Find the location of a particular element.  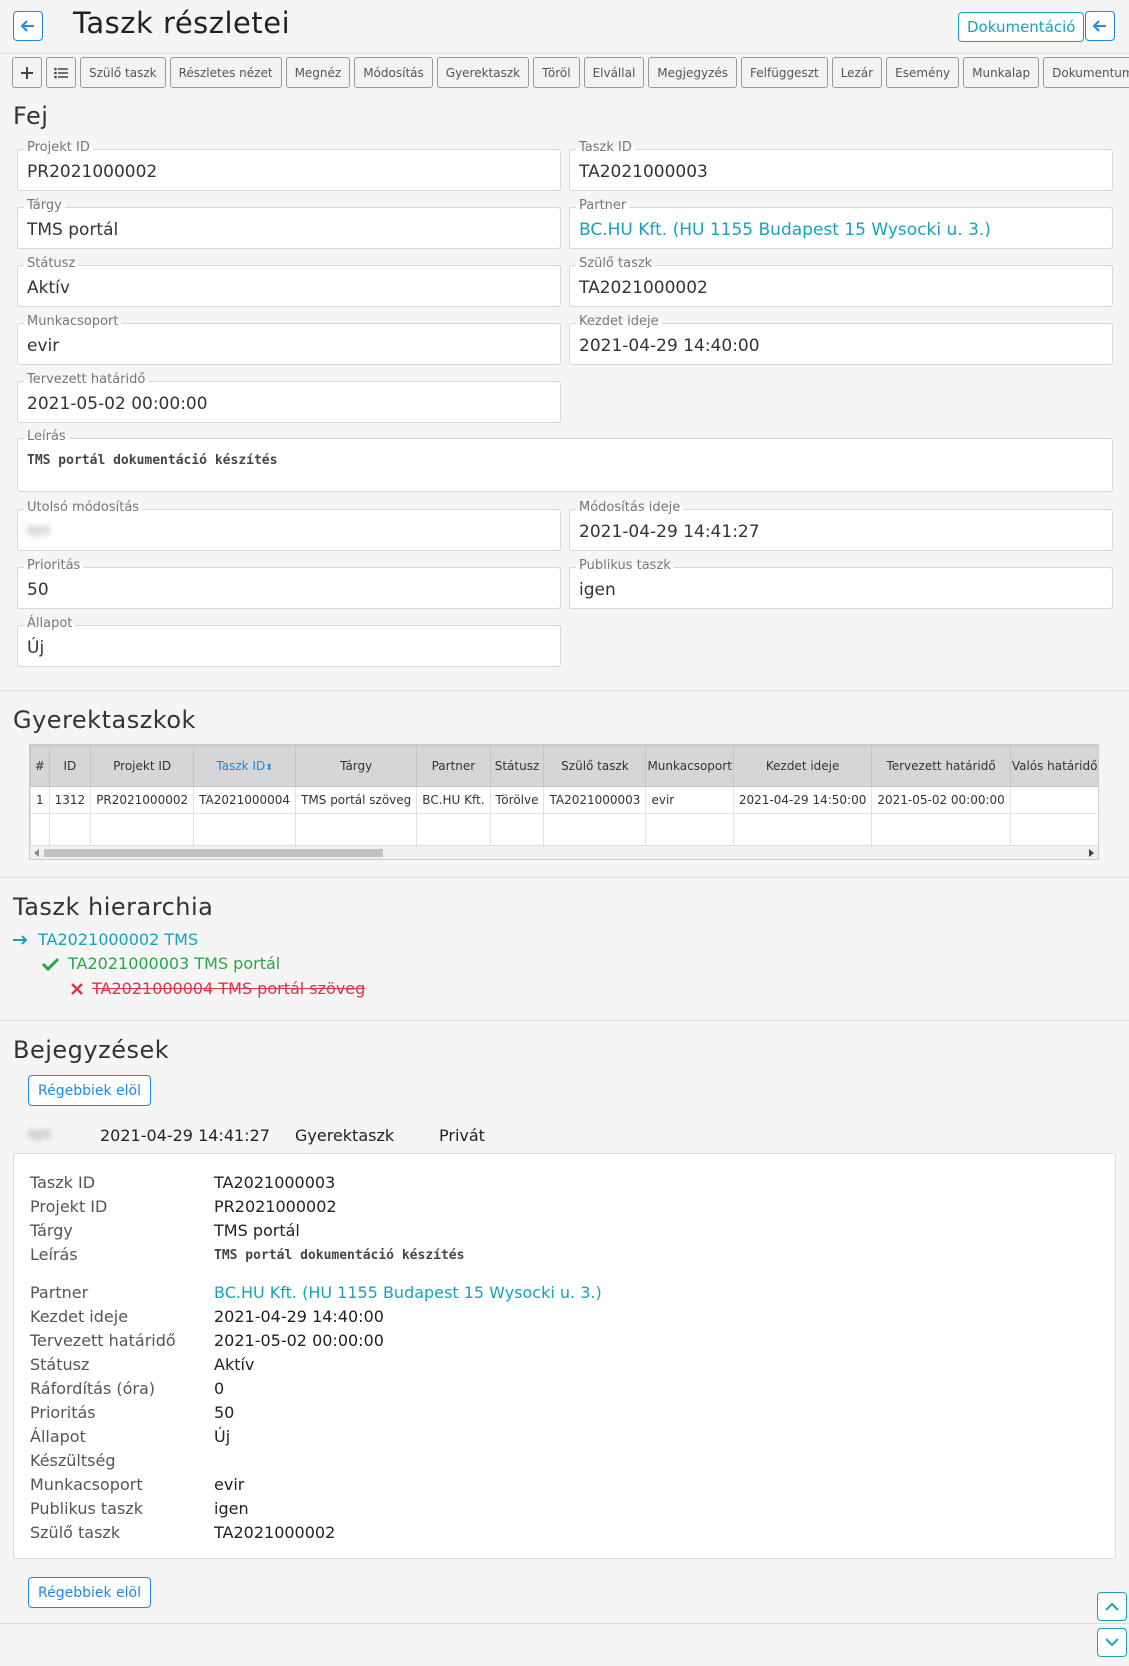

suspend-button: Felfüggeszt is located at coordinates (784, 72).